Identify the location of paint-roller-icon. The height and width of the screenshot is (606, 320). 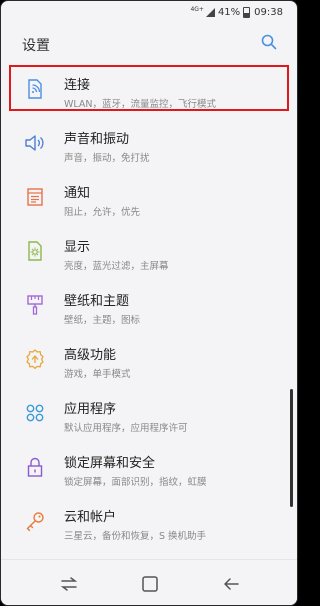
(35, 305).